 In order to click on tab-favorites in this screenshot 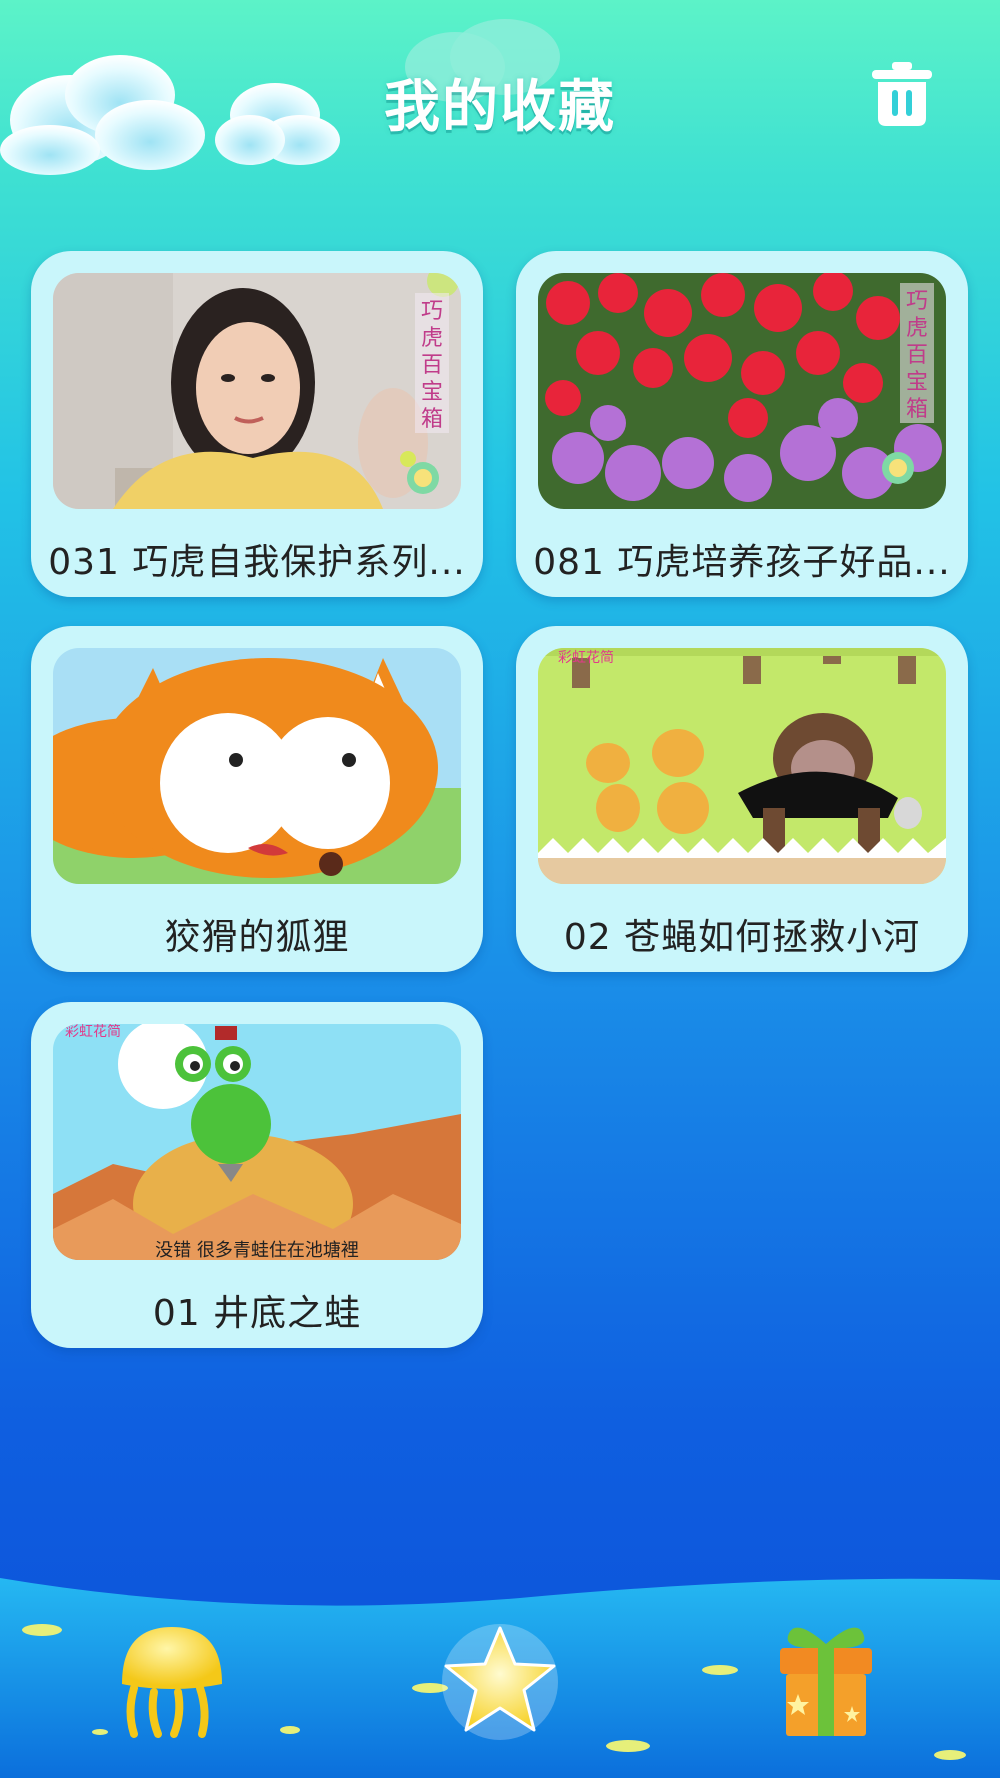, I will do `click(500, 1681)`.